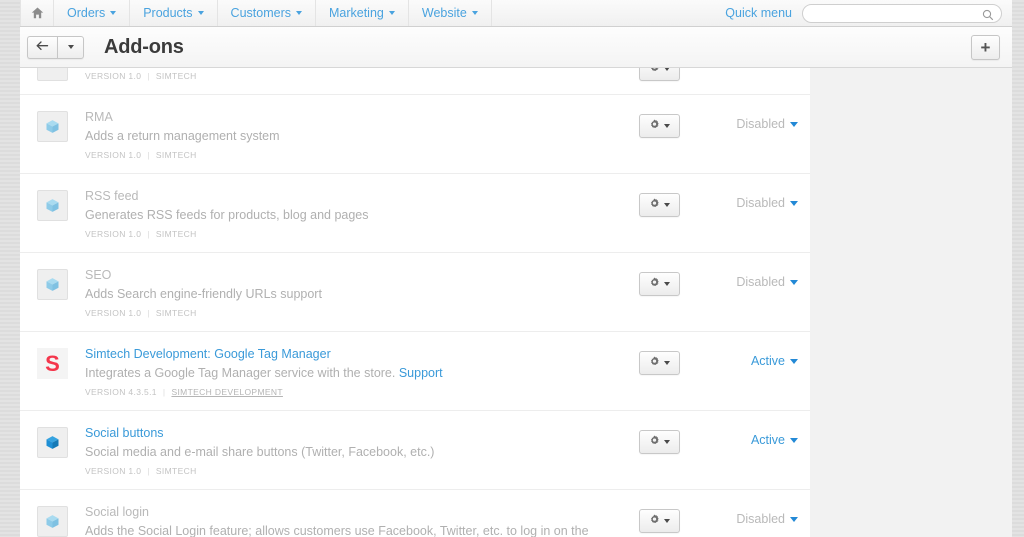  I want to click on back-button-group, so click(55, 47).